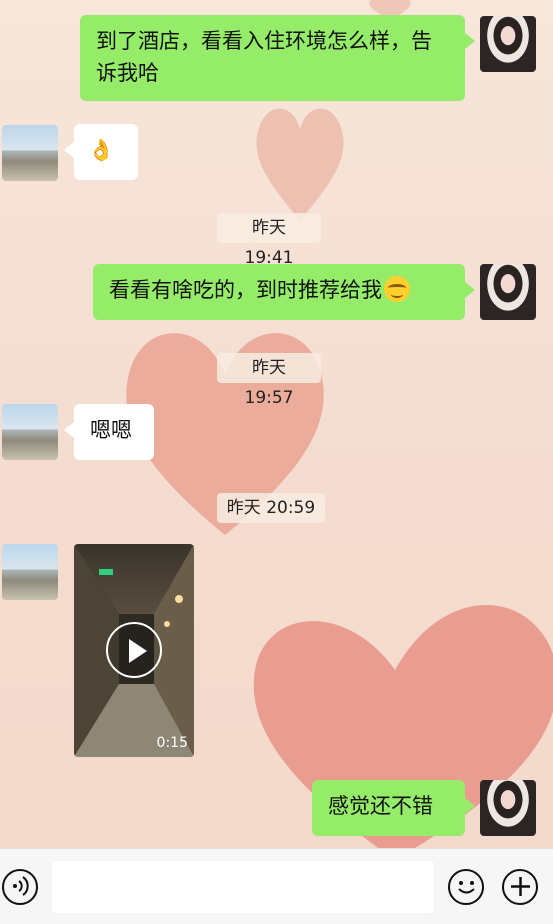  Describe the element at coordinates (245, 290) in the screenshot. I see `message-text: 看看有啥吃的，到时推荐给我` at that location.